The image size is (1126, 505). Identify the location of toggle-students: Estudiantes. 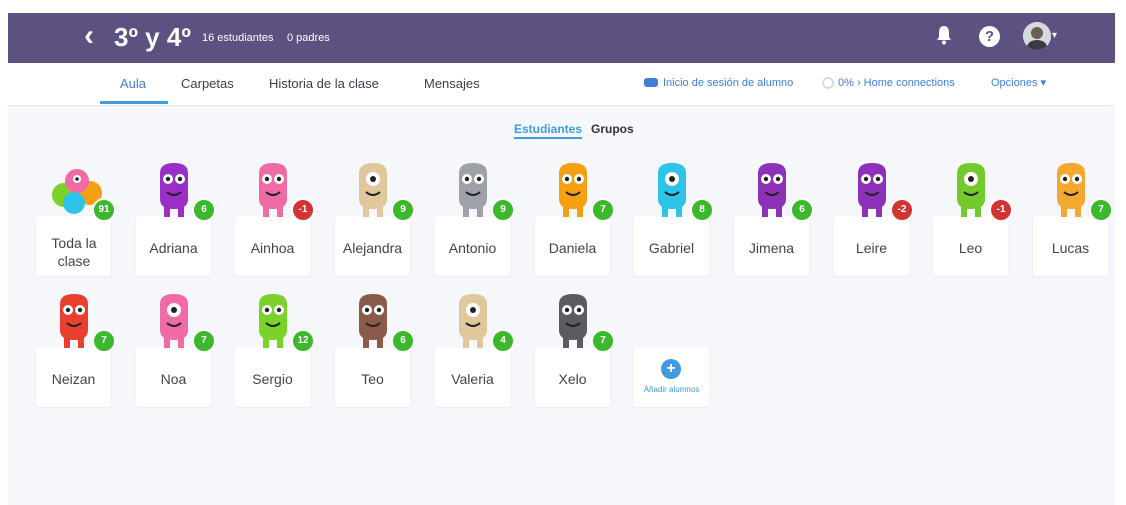
(548, 130).